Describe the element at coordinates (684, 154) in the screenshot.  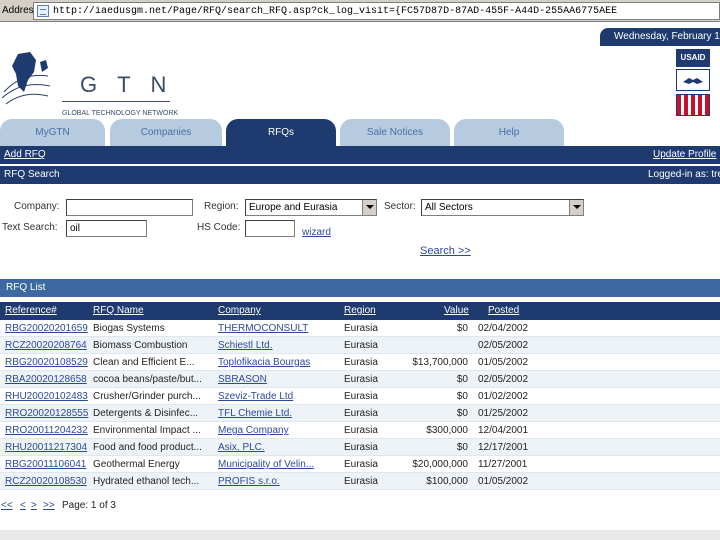
I see `update-profile-link: Update Profile` at that location.